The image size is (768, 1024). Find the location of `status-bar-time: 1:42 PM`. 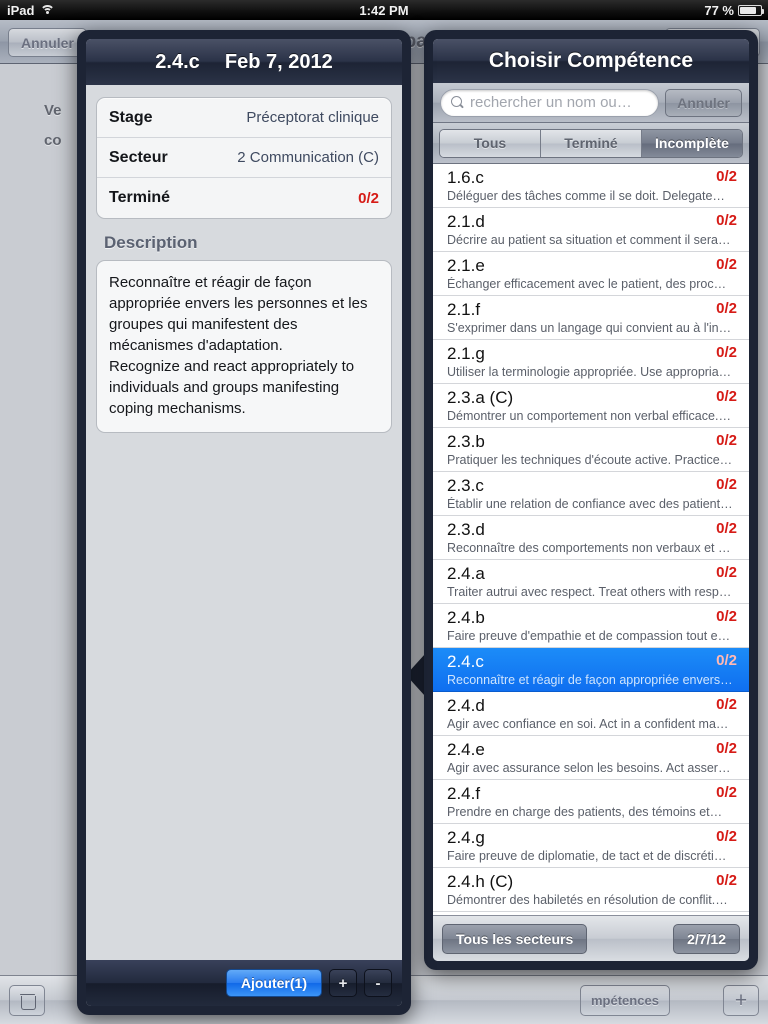

status-bar-time: 1:42 PM is located at coordinates (384, 10).